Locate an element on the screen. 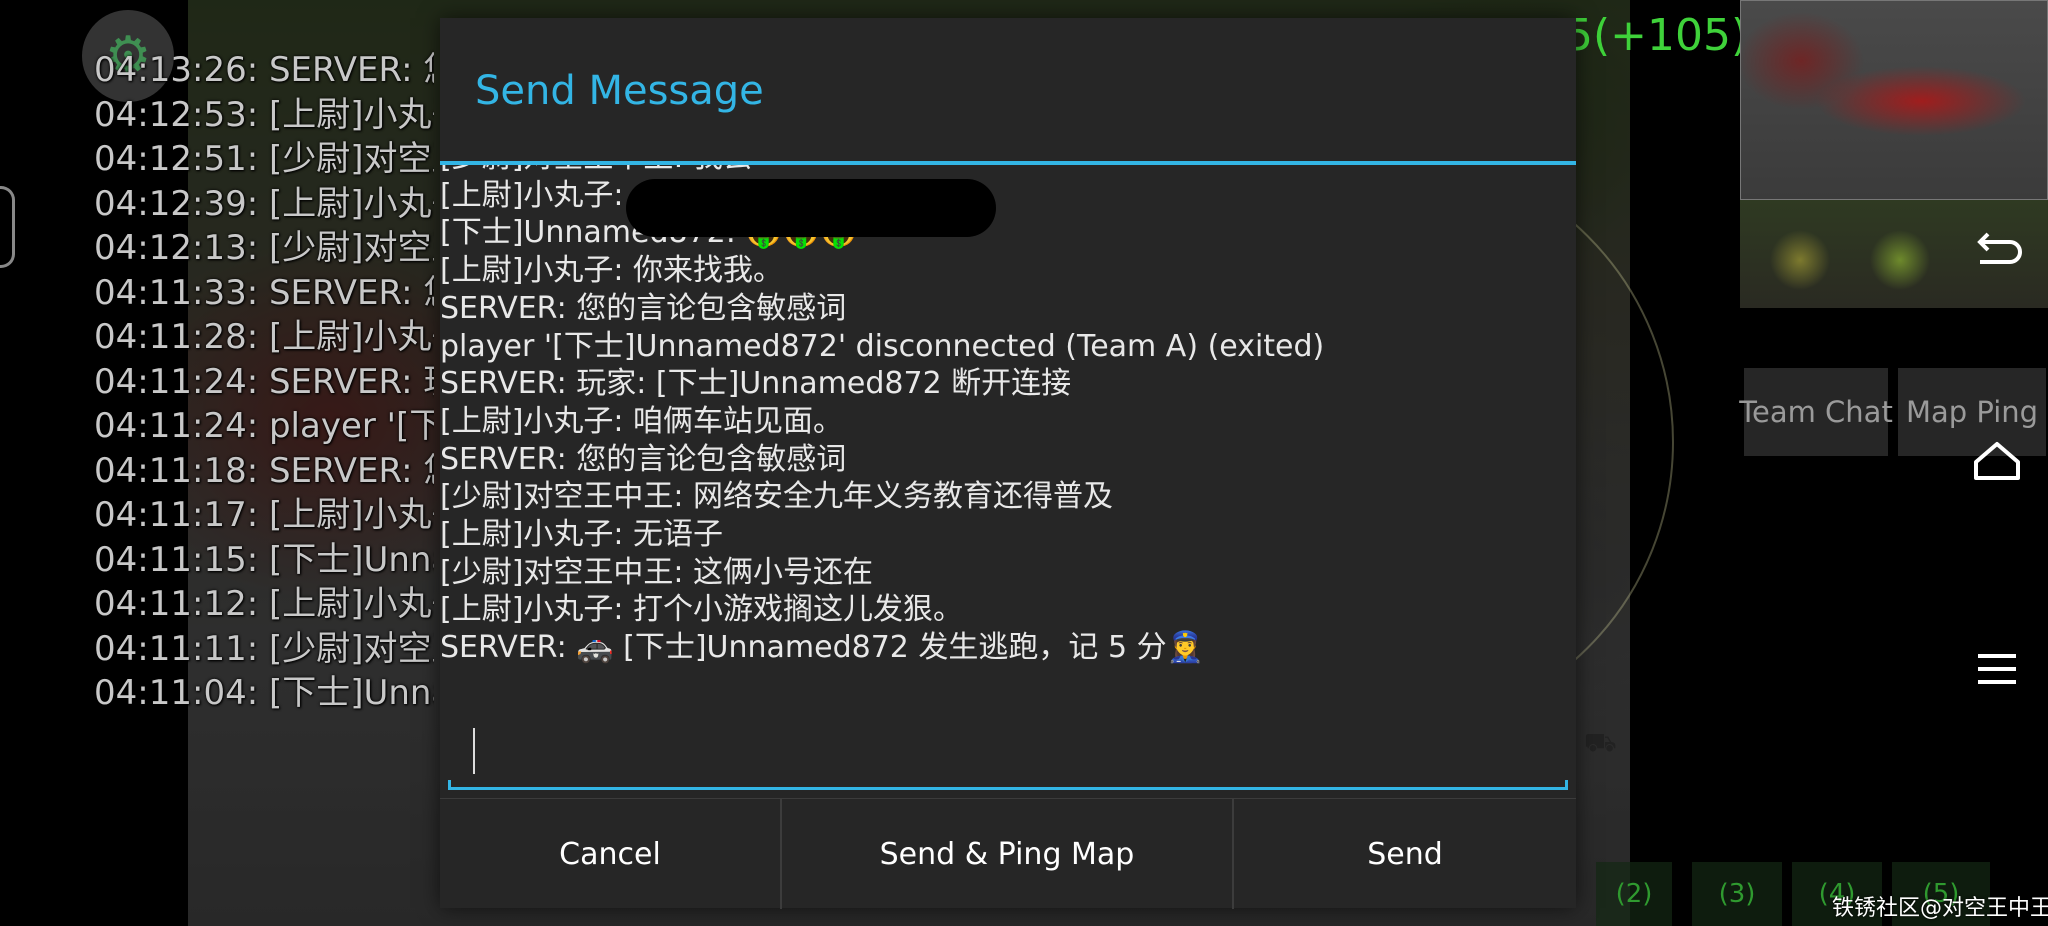  message-line: SERVER: 玩家: [下士]Unnamed872 断开连接 is located at coordinates (756, 384).